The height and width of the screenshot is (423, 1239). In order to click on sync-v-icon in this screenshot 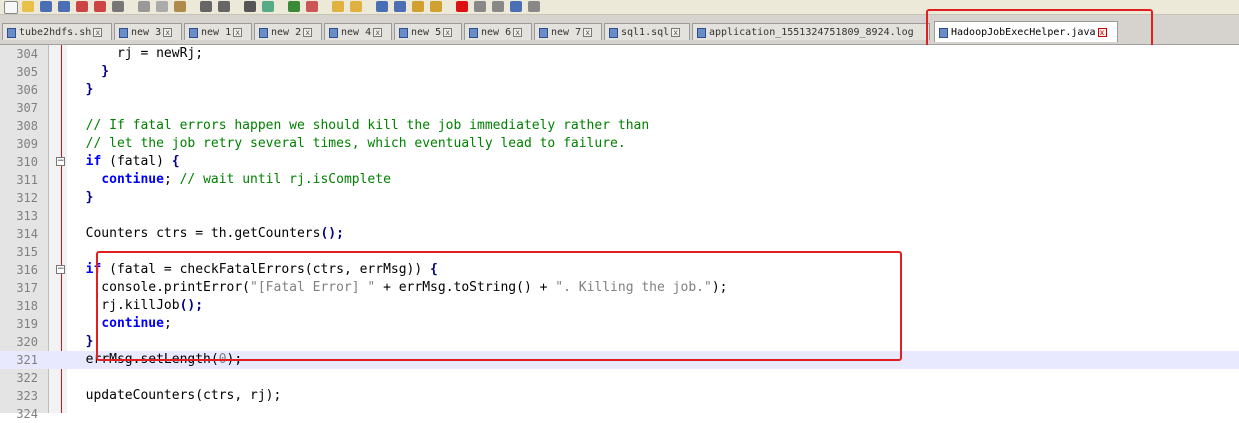, I will do `click(338, 6)`.